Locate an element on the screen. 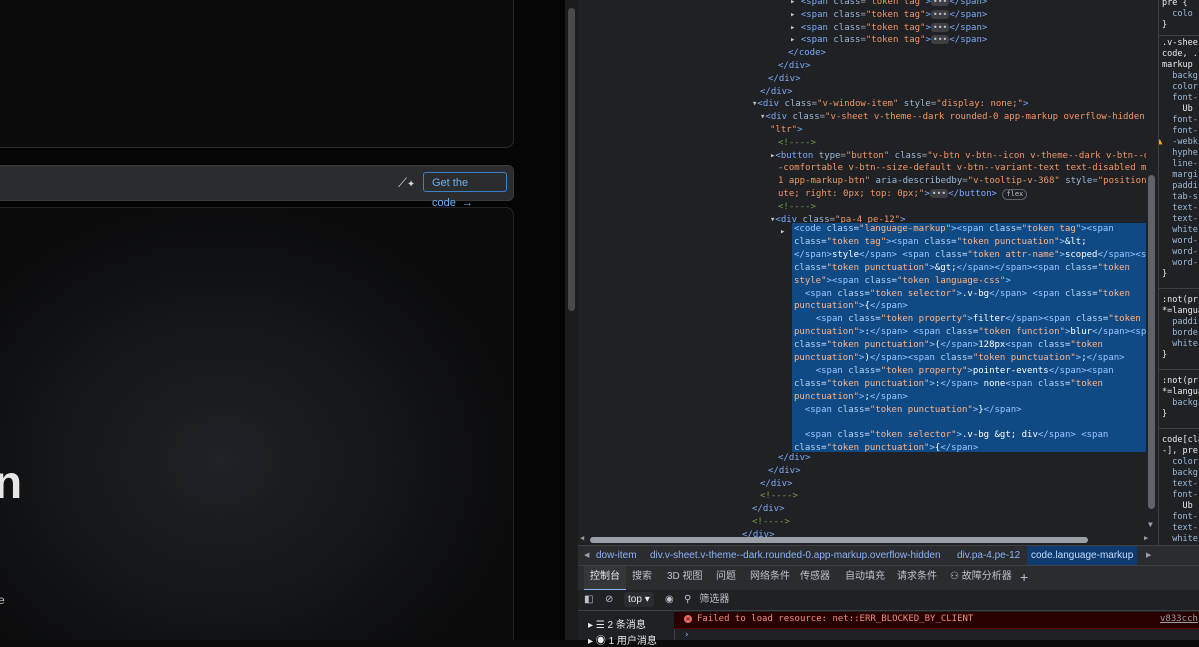 The image size is (1199, 647). style-rule-line: -], pre is located at coordinates (1180, 451).